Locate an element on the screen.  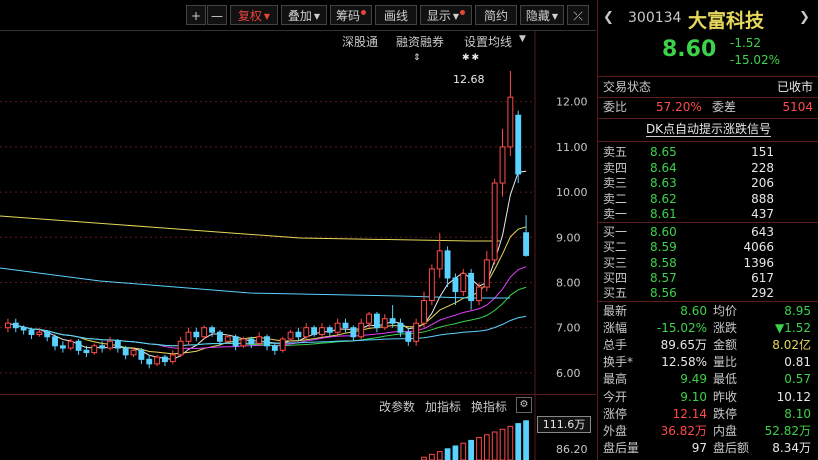
level-volume: 888 is located at coordinates (762, 198).